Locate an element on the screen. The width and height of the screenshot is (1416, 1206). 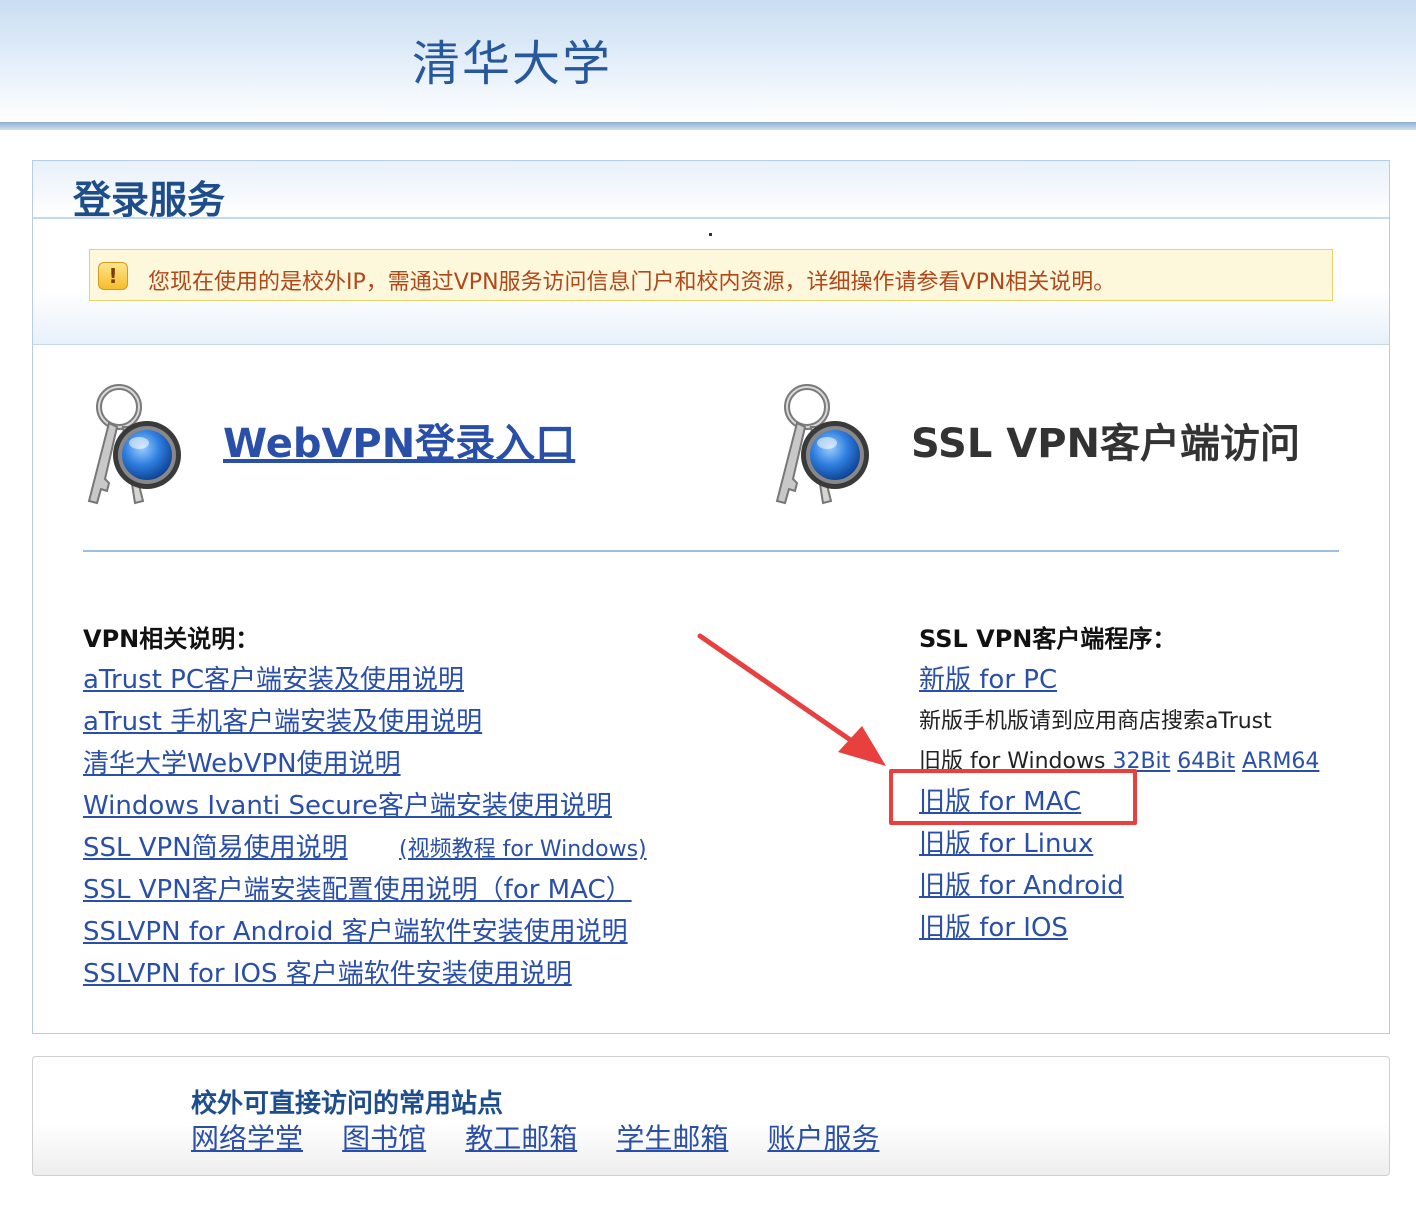
doc-link-ivanti: Windows Ivanti Secure客户端安装使用说明 is located at coordinates (347, 803).